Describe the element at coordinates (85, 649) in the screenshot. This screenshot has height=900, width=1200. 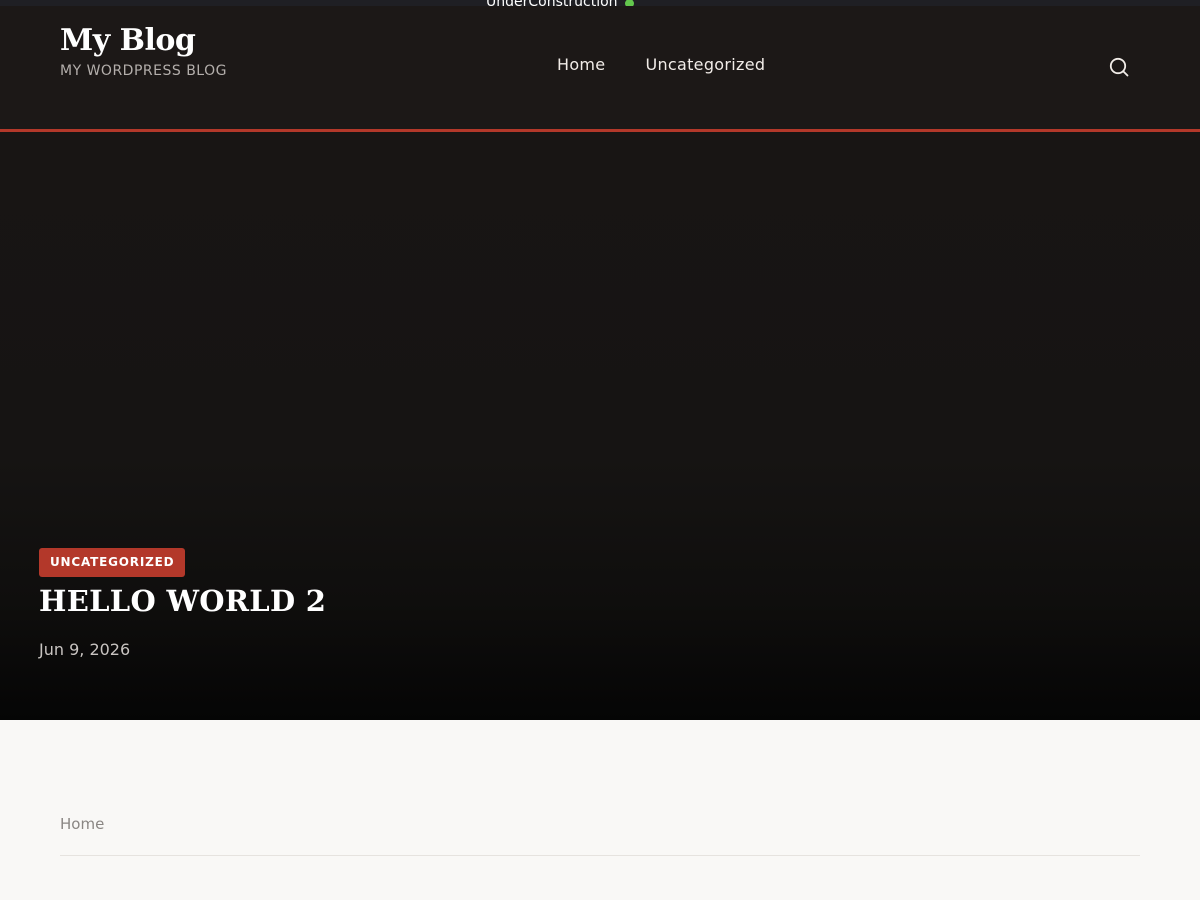
I see `post-date: Jun 9, 2026` at that location.